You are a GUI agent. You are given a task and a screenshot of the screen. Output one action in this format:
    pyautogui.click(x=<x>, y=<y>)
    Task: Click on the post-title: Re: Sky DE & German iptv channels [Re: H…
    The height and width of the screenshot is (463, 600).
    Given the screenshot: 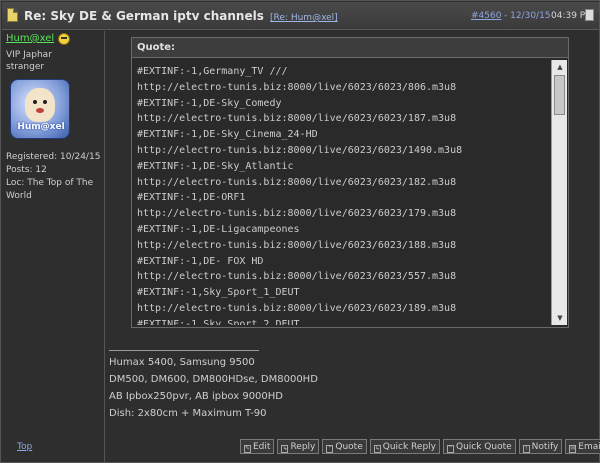 What is the action you would take?
    pyautogui.click(x=181, y=16)
    